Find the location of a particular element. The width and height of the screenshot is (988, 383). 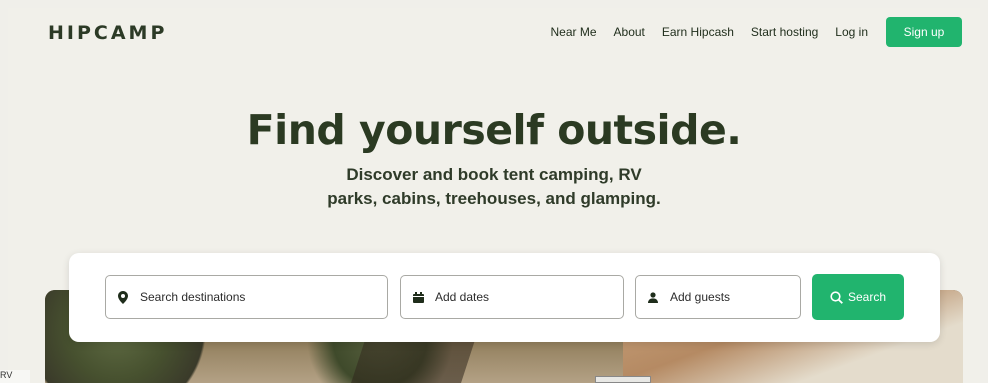

guests-placeholder: Add guests is located at coordinates (700, 297).